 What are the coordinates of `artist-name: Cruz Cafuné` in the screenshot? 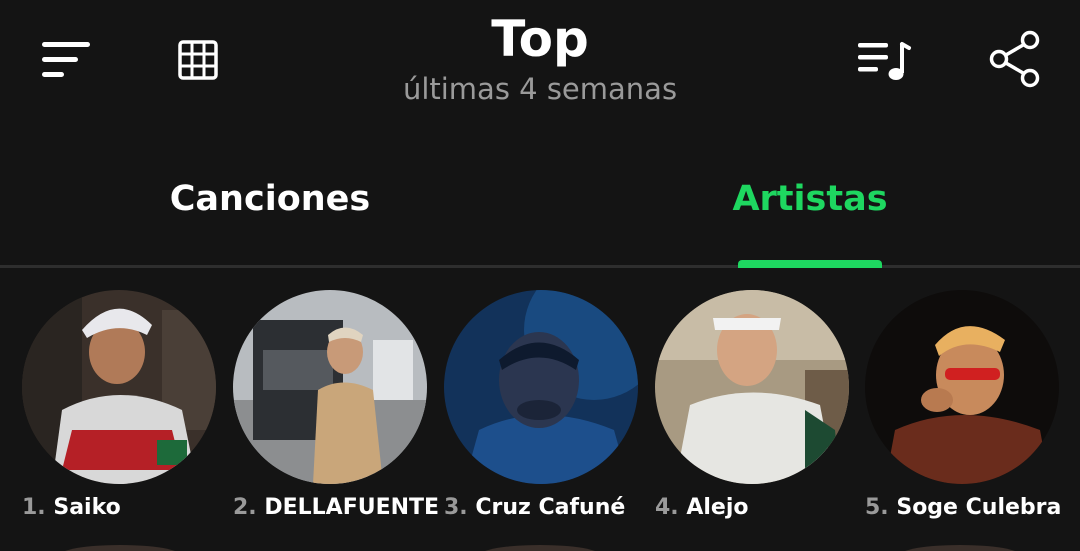 It's located at (550, 507).